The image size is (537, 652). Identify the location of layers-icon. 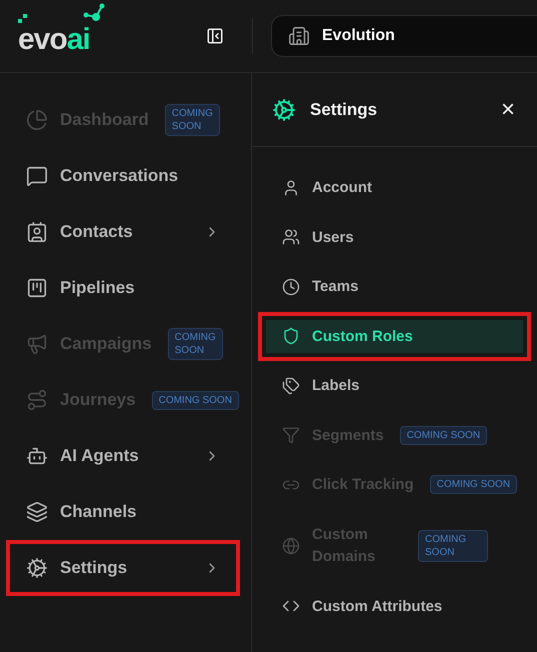
(37, 512).